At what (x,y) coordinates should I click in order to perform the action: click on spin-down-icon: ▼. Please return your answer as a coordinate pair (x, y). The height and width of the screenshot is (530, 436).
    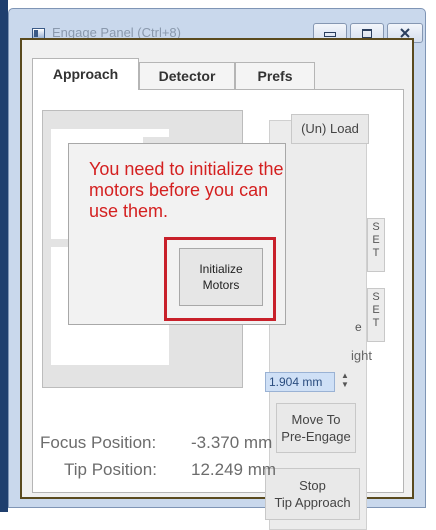
    Looking at the image, I should click on (345, 384).